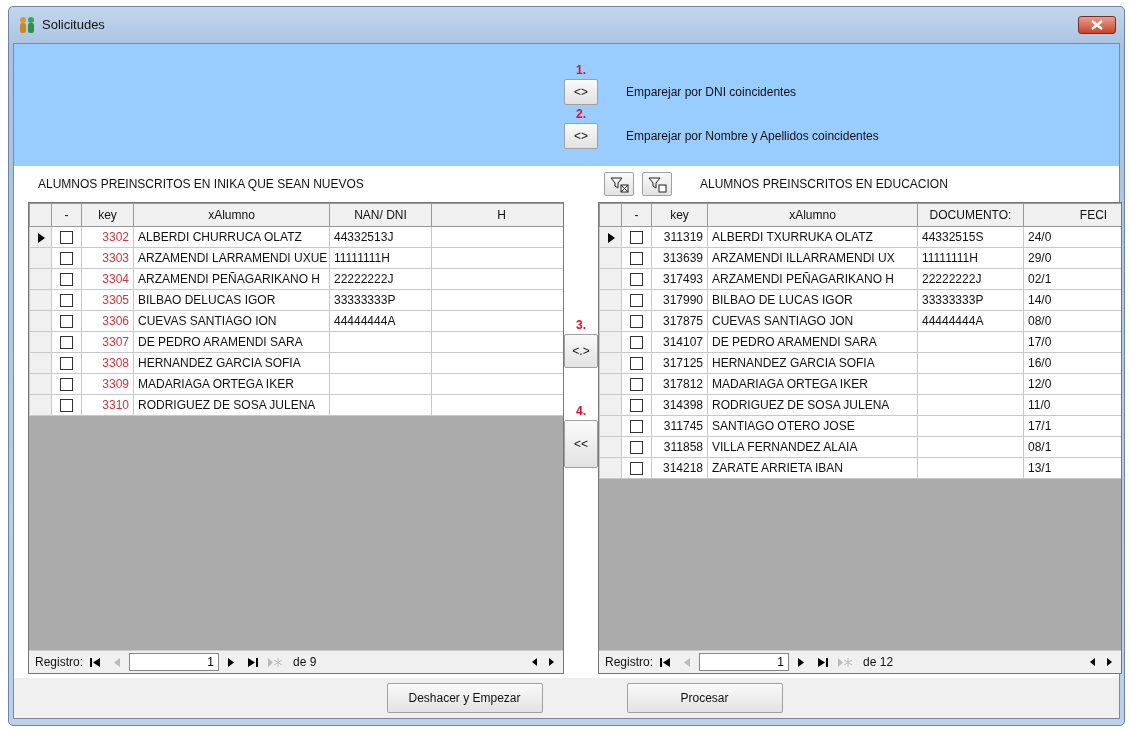  What do you see at coordinates (497, 215) in the screenshot?
I see `column-header: H` at bounding box center [497, 215].